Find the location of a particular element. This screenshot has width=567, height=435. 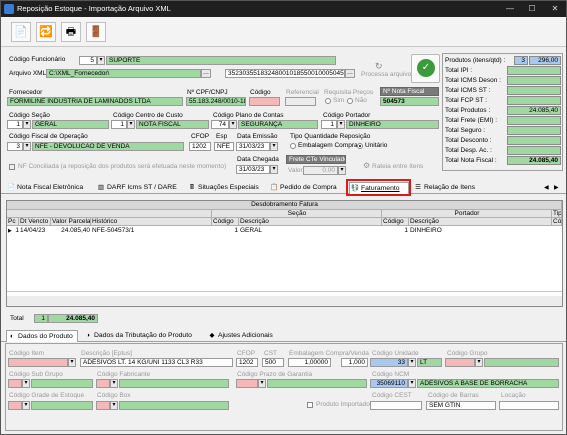

prazo-code-field is located at coordinates (247, 383).